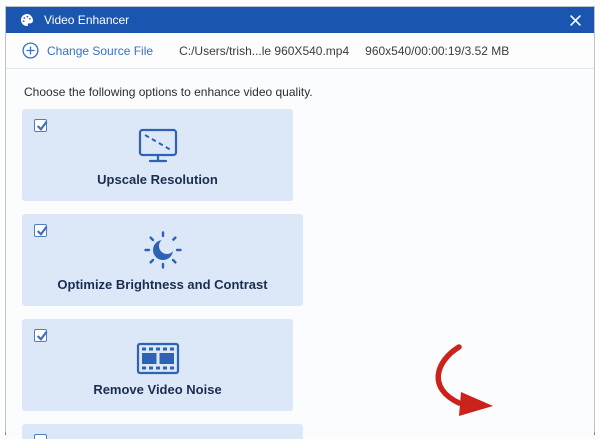 This screenshot has width=600, height=439. I want to click on brightness-sun-icon, so click(162, 243).